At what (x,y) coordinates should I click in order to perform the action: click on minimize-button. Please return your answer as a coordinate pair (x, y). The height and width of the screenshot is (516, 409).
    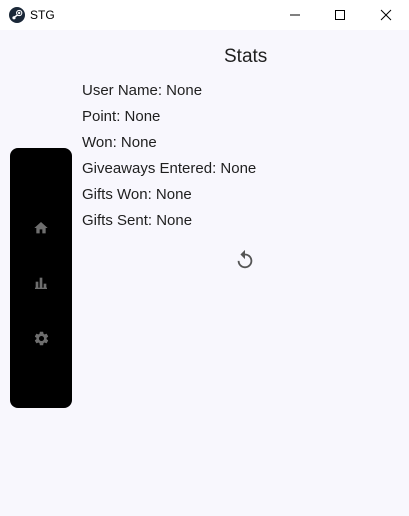
    Looking at the image, I should click on (295, 15).